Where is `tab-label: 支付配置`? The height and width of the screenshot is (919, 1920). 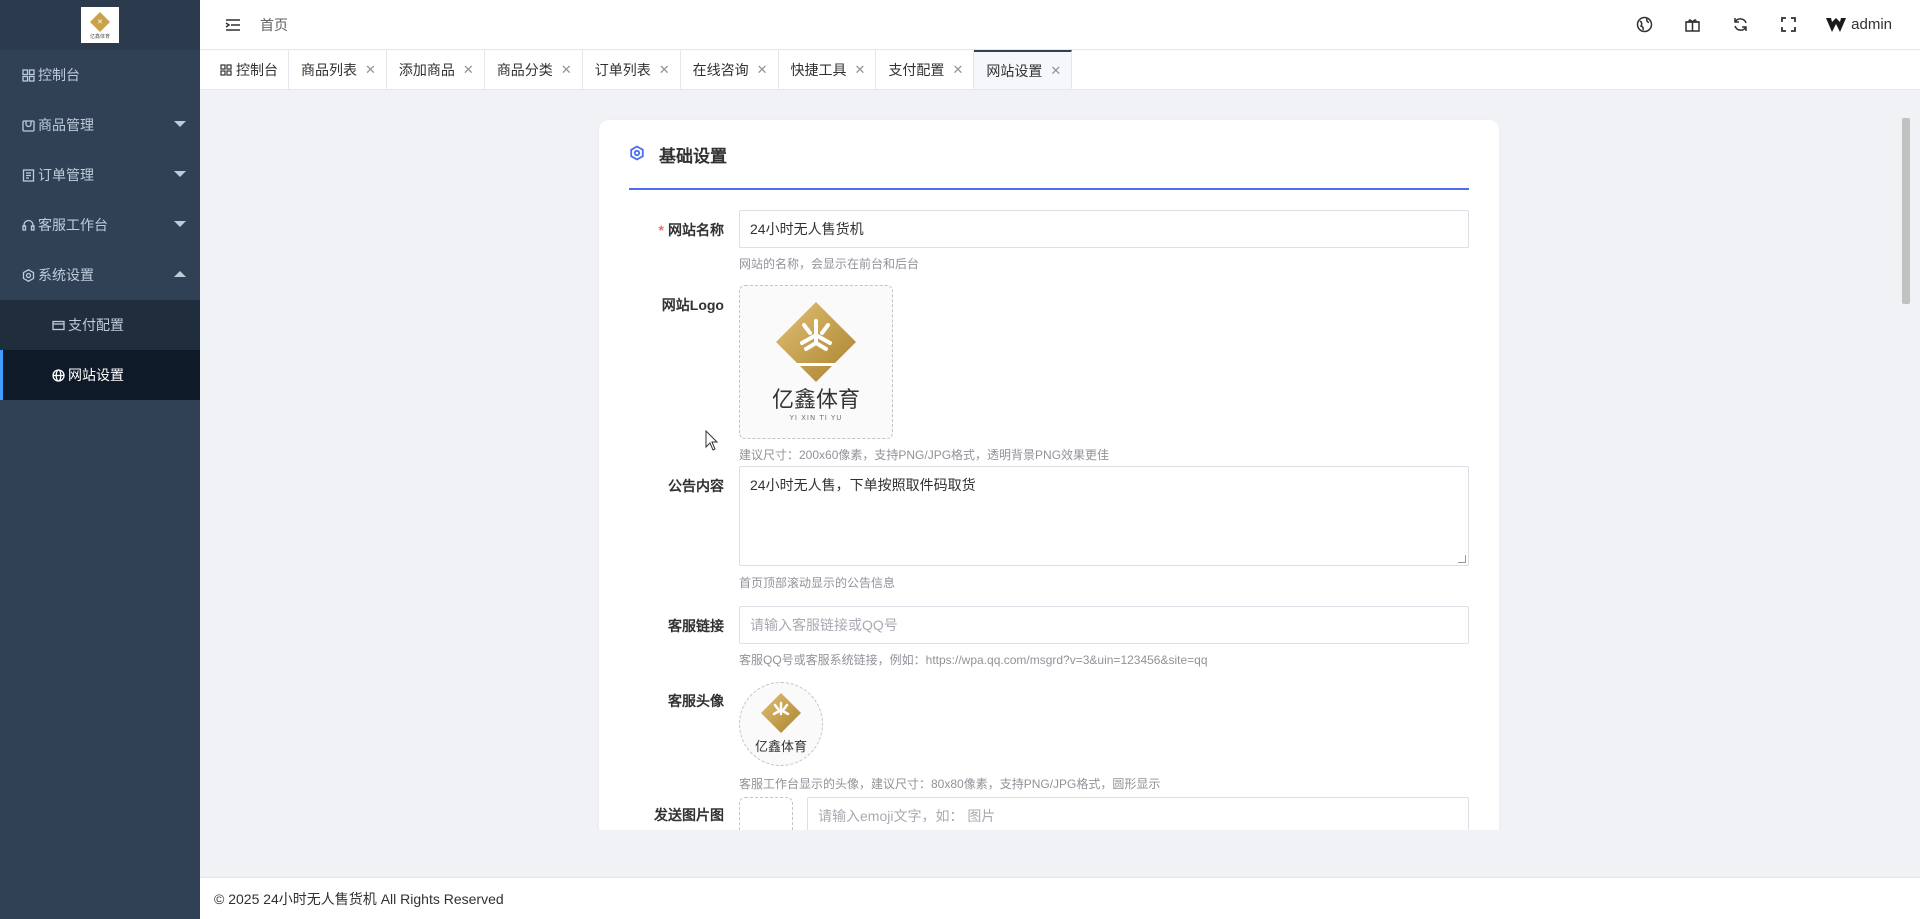
tab-label: 支付配置 is located at coordinates (916, 69).